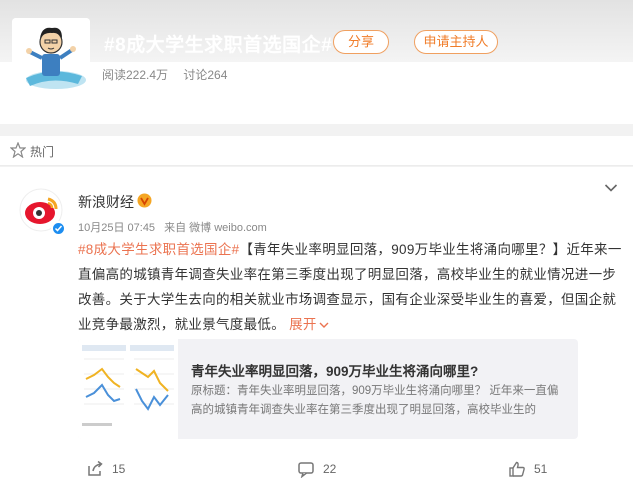 The width and height of the screenshot is (633, 494). What do you see at coordinates (306, 470) in the screenshot?
I see `comment-icon` at bounding box center [306, 470].